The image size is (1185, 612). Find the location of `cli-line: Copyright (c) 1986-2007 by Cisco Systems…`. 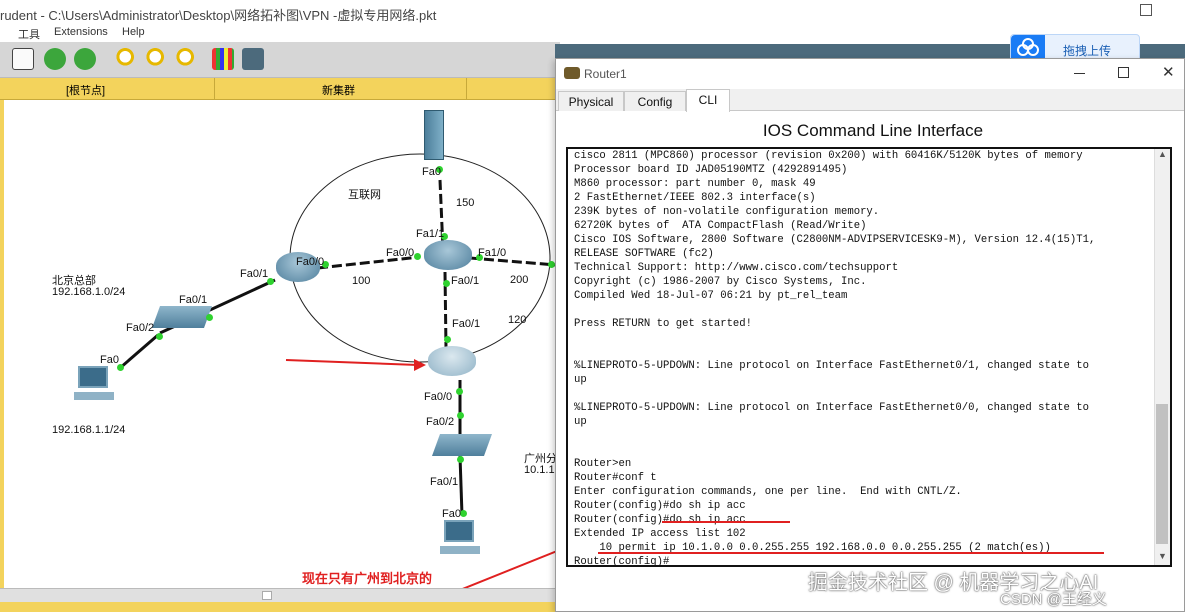

cli-line: Copyright (c) 1986-2007 by Cisco Systems… is located at coordinates (720, 282).